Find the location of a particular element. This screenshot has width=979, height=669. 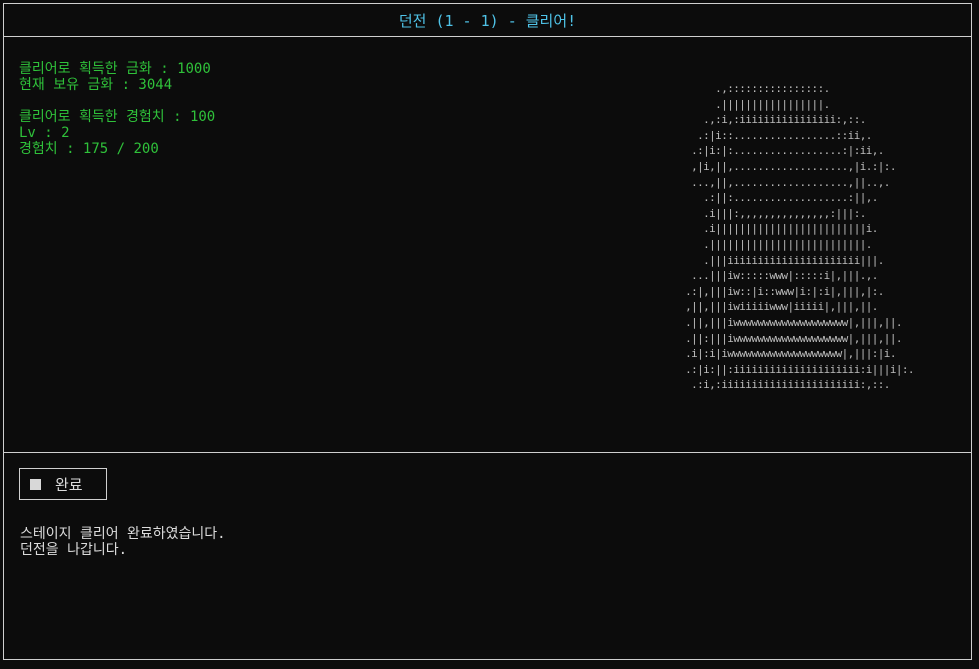

complete-button-label: 완료 is located at coordinates (69, 484).